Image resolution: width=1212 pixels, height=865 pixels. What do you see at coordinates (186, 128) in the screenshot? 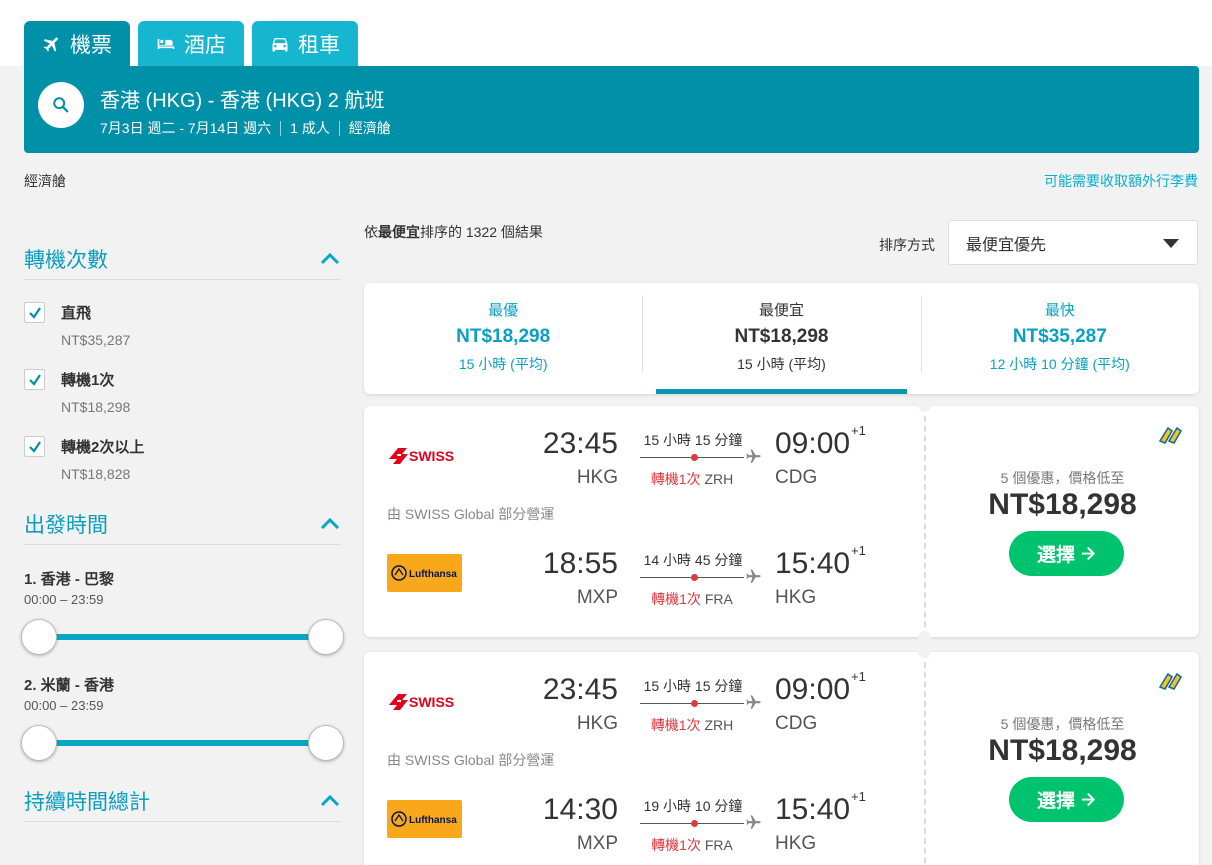
I see `search-dates: 7月3日 週二 - 7月14日 週六` at bounding box center [186, 128].